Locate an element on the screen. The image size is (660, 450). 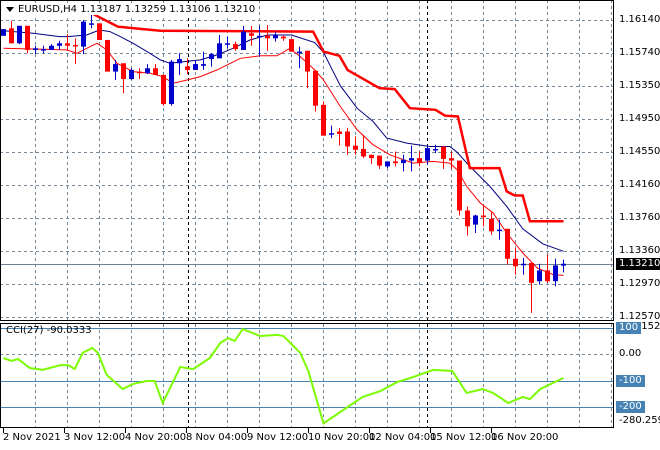
dropdown-triangle-icon is located at coordinates (10, 9).